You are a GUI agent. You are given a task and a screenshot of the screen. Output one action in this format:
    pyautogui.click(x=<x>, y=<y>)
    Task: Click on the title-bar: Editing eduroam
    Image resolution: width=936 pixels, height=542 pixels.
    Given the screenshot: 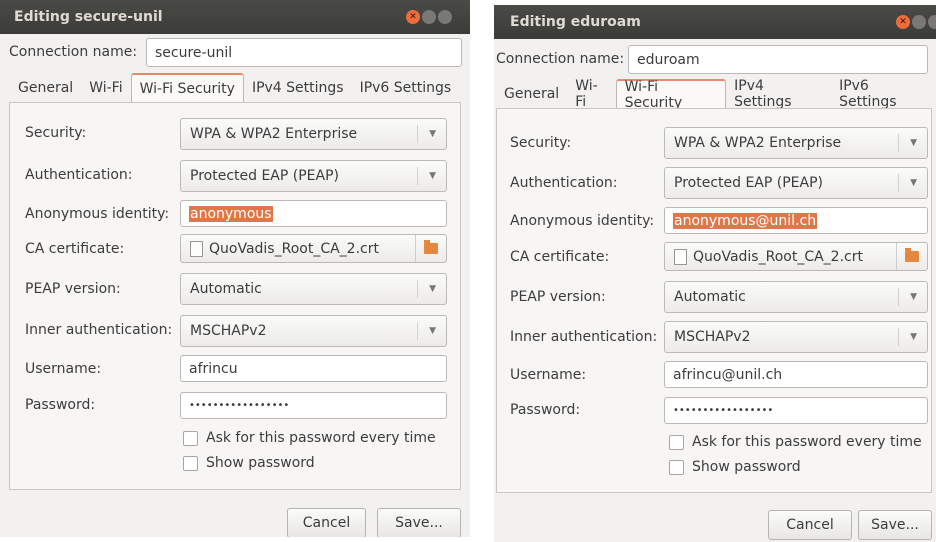 What is the action you would take?
    pyautogui.click(x=715, y=22)
    